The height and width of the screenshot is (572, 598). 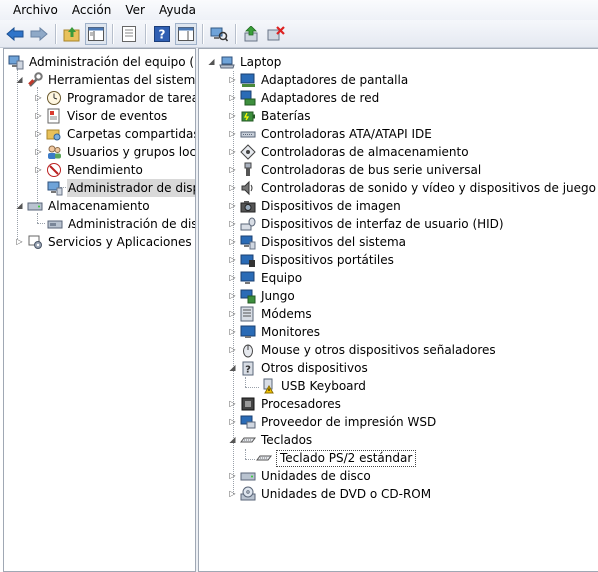 What do you see at coordinates (114, 98) in the screenshot?
I see `tree-item-task-scheduler: ▷ Programador de tareas` at bounding box center [114, 98].